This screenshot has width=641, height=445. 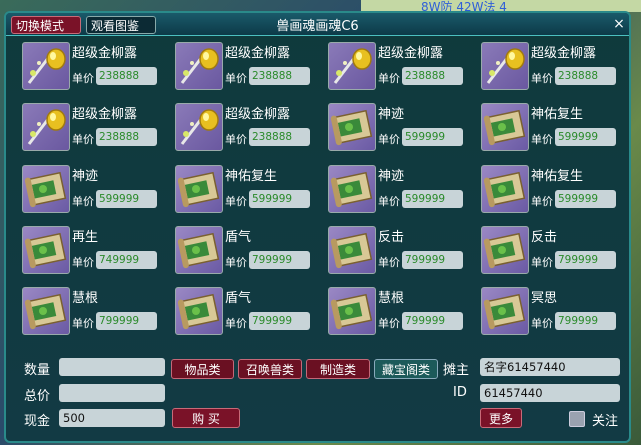 I want to click on item-cell: 反击单价 799999, so click(x=546, y=252).